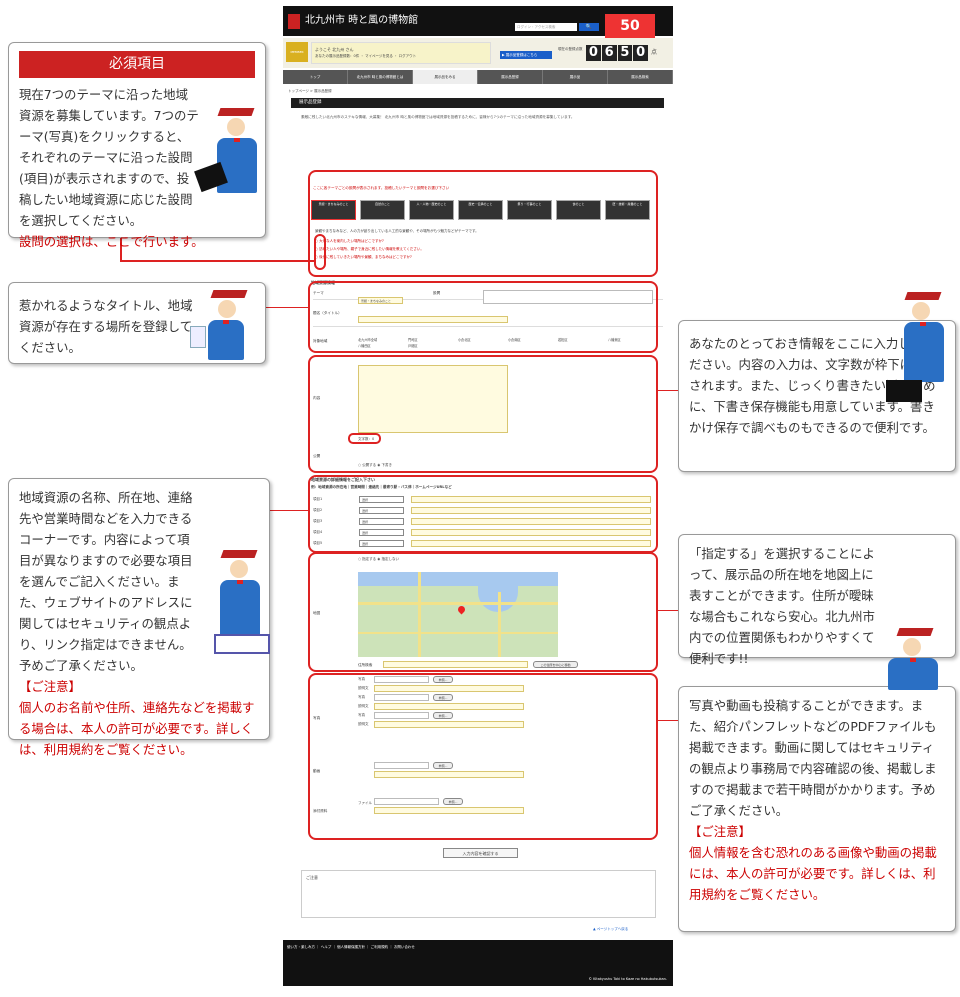 This screenshot has height=997, width=960. Describe the element at coordinates (380, 77) in the screenshot. I see `nav-item-about: 北九州市 時と風の博物館とは` at that location.